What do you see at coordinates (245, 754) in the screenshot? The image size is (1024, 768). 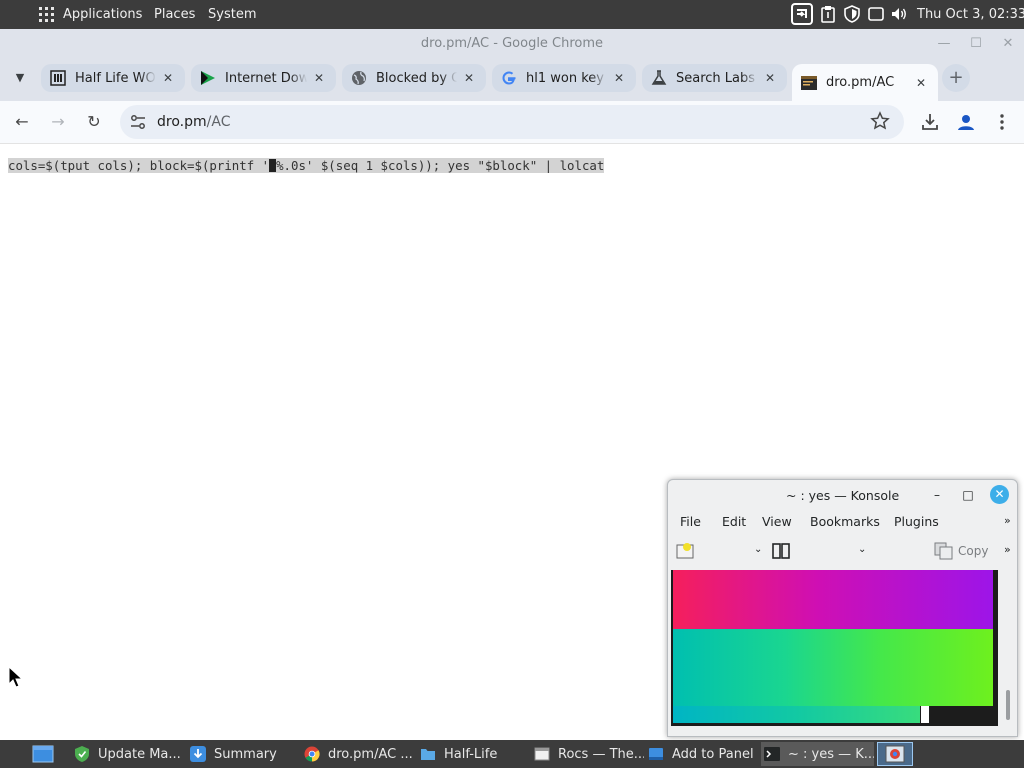 I see `task-label: Summary` at bounding box center [245, 754].